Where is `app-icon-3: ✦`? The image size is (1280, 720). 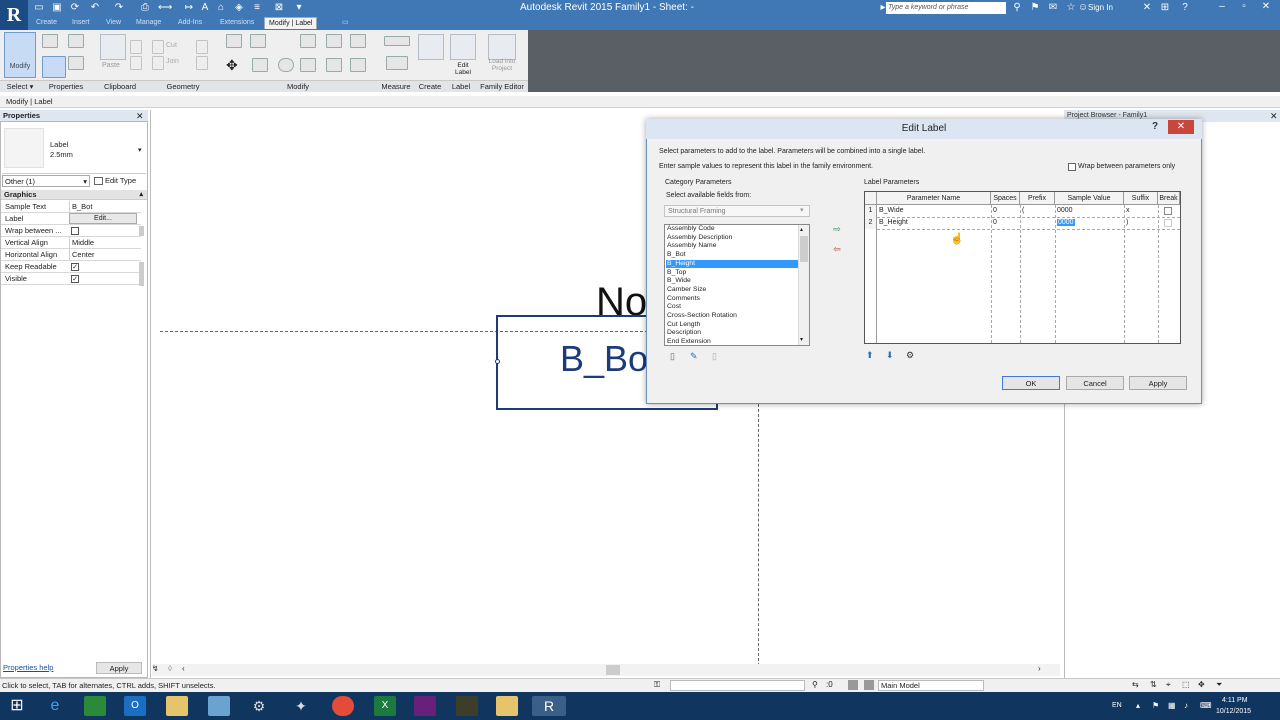
app-icon-3: ✦ is located at coordinates (301, 706).